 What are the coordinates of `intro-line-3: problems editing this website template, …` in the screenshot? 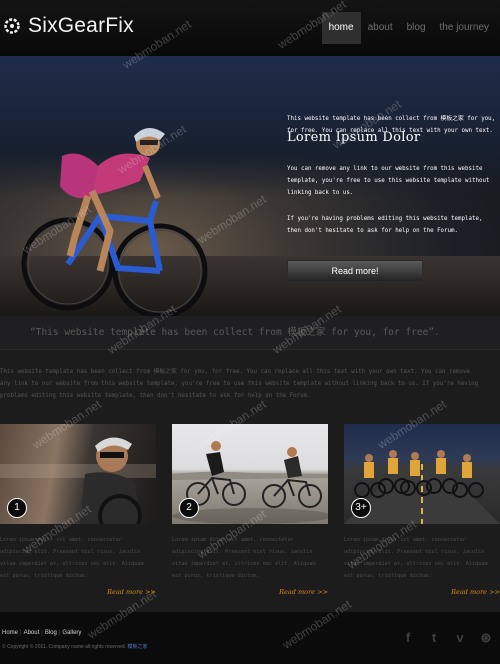 It's located at (155, 396).